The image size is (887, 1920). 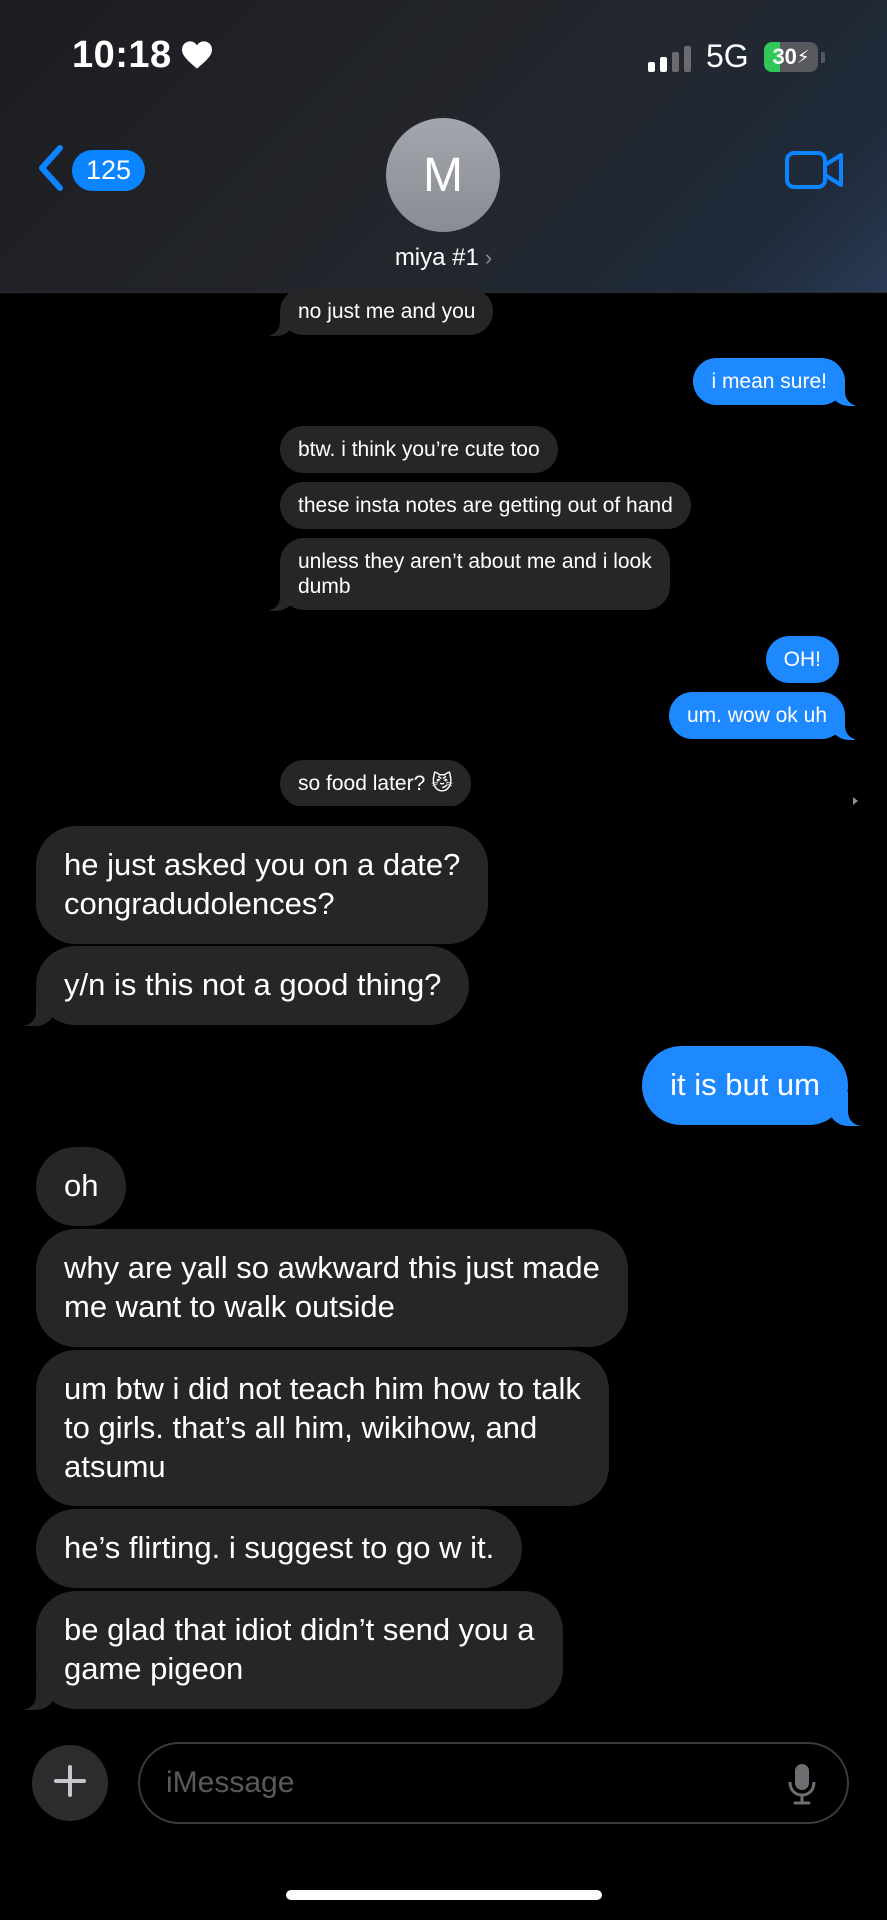 I want to click on message-line: be glad that idiot didn’t send you a, so click(x=299, y=1629).